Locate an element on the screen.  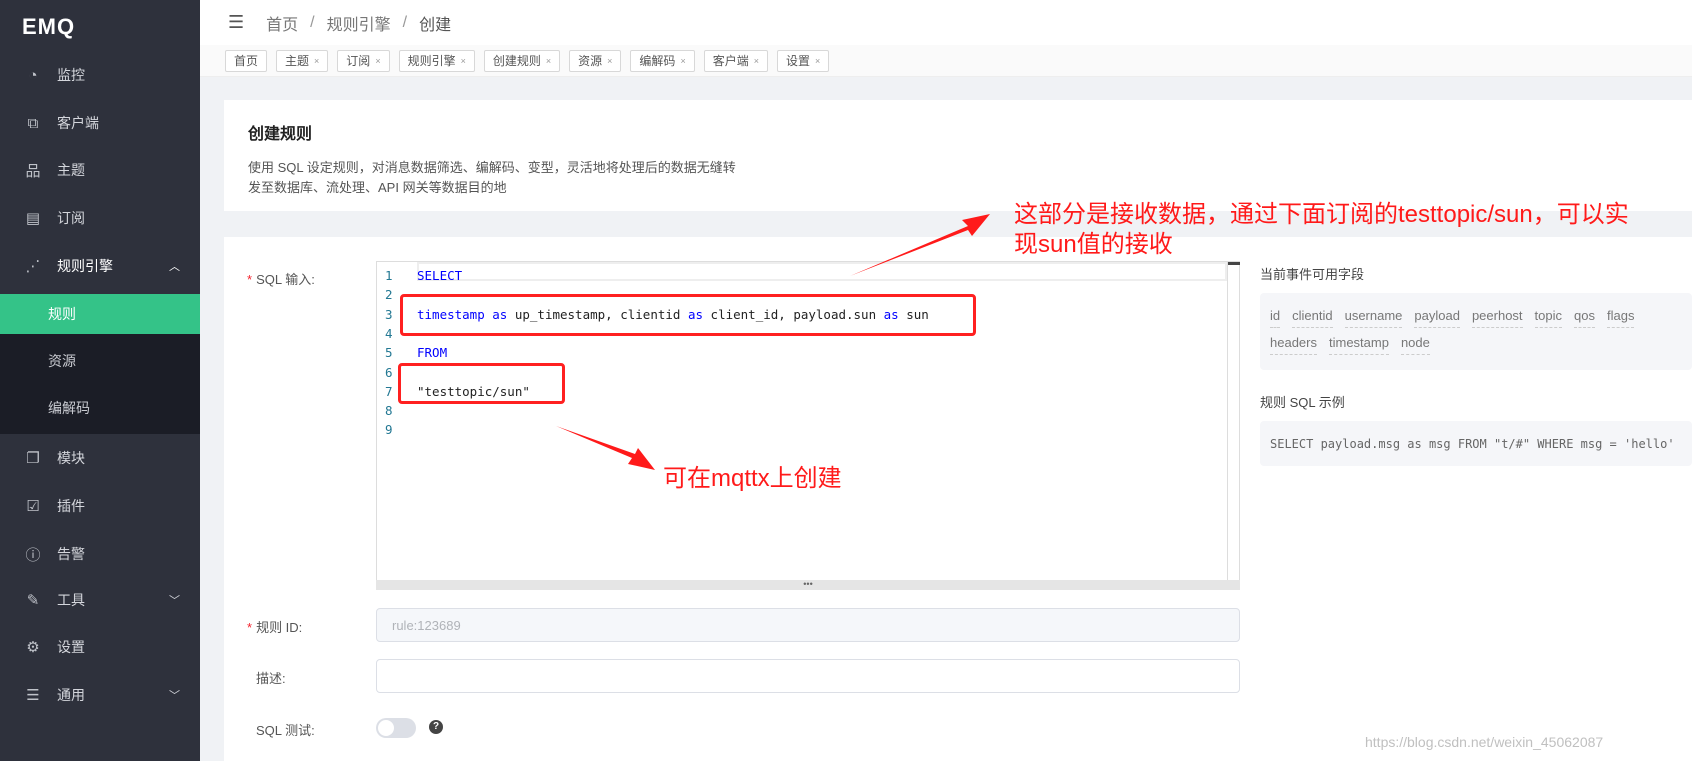
field-chip: id is located at coordinates (1275, 316).